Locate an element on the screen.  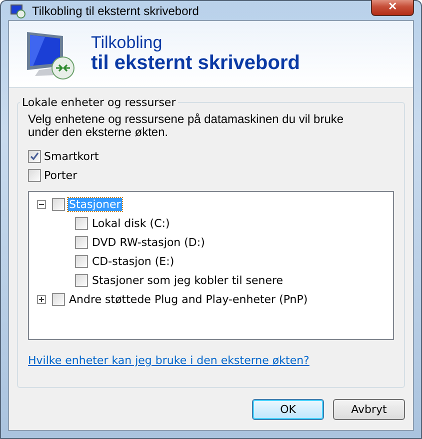
collapse-icon is located at coordinates (41, 204).